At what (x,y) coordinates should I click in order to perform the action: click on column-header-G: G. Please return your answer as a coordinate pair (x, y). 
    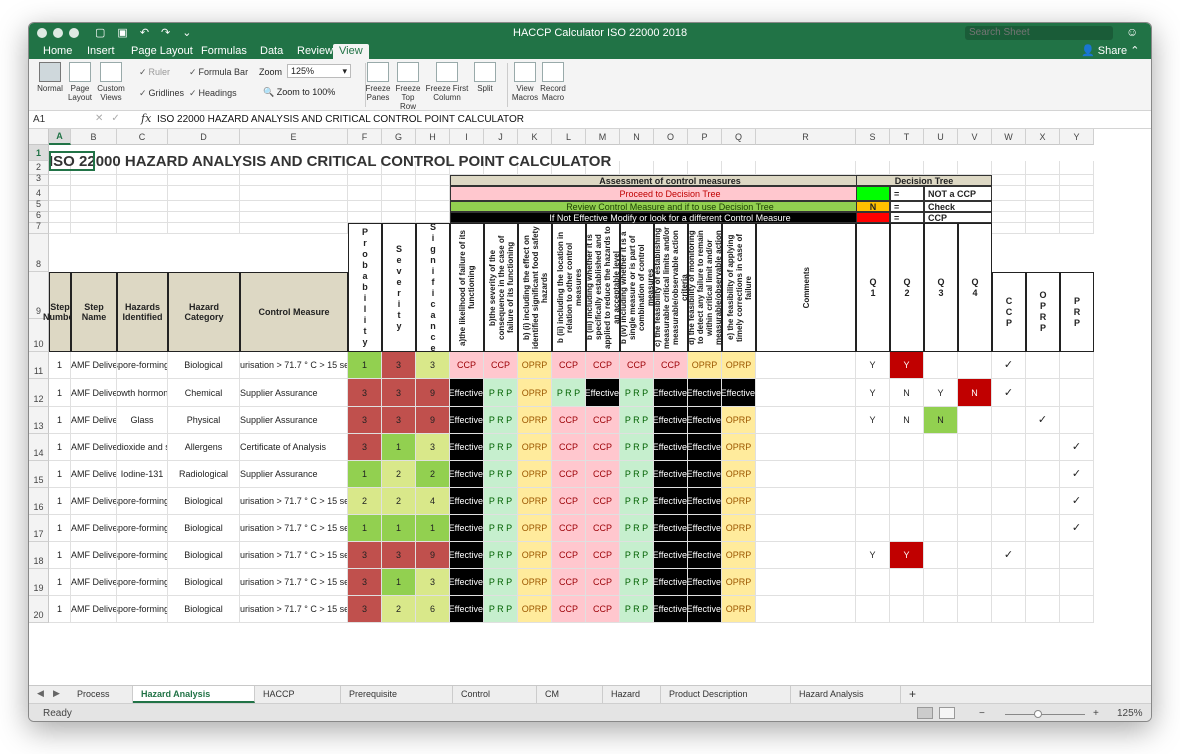
    Looking at the image, I should click on (399, 137).